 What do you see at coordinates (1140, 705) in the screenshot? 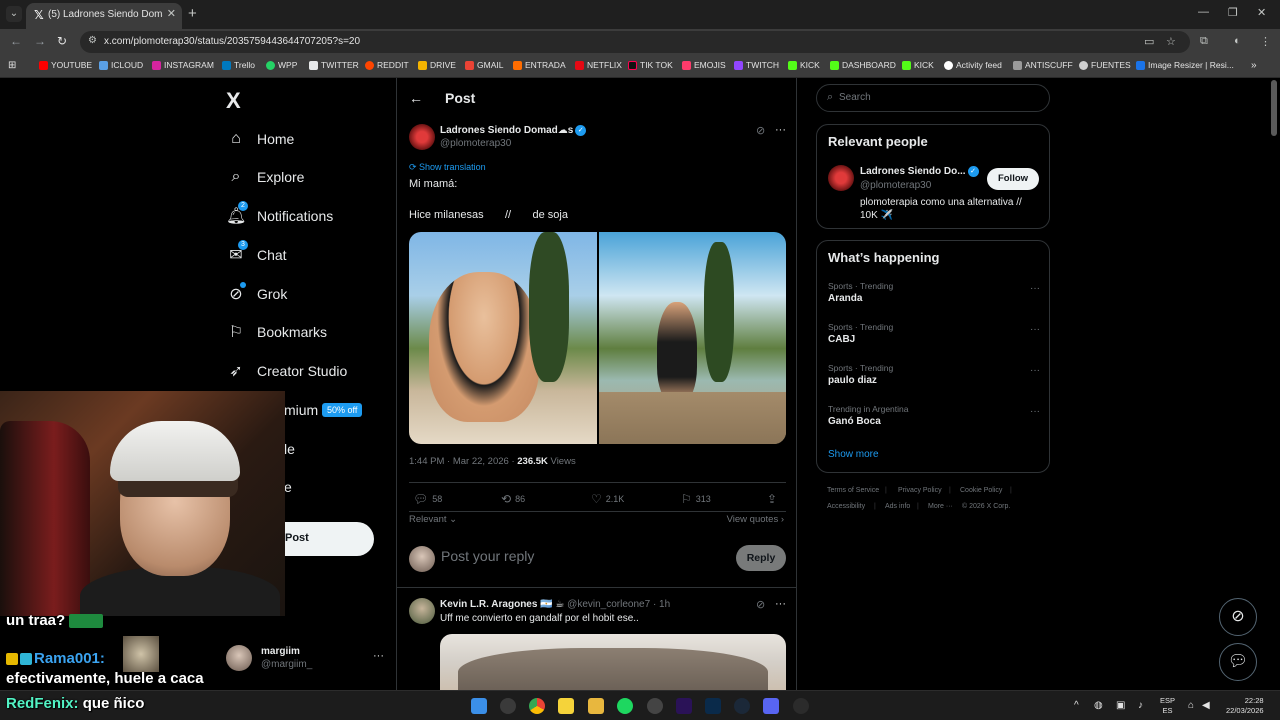
I see `microphone-icon: ♪` at bounding box center [1140, 705].